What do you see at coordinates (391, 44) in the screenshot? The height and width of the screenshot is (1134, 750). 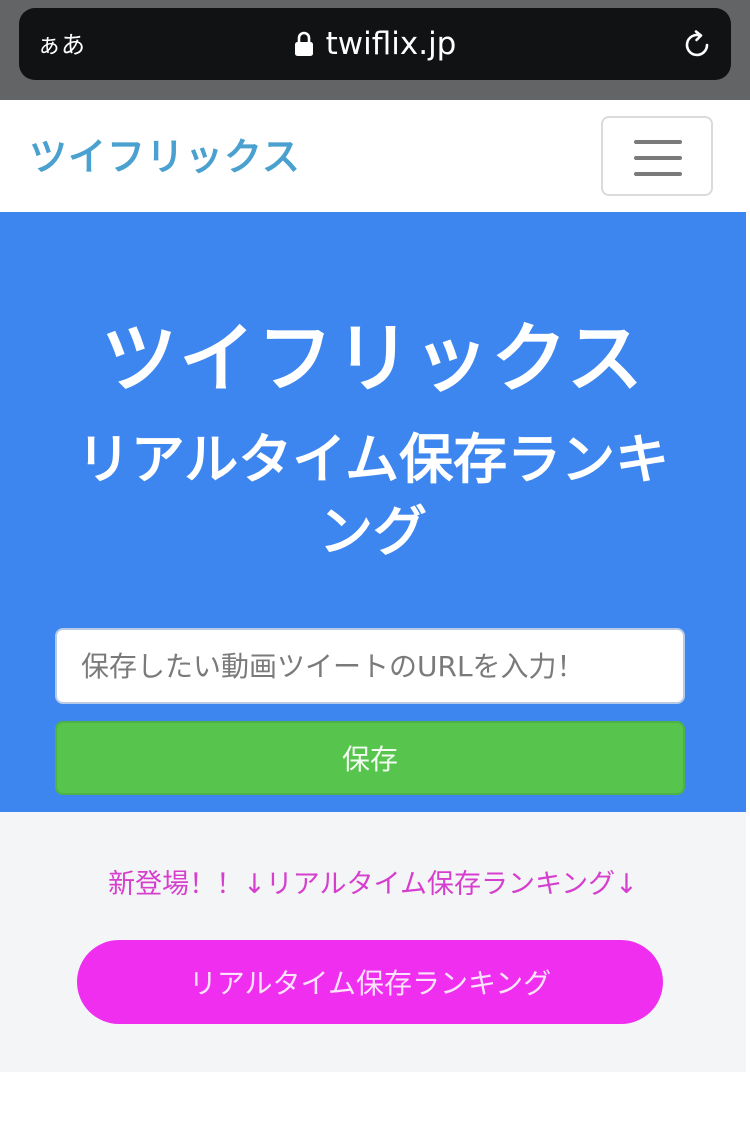 I see `url-text: twiflix.jp` at bounding box center [391, 44].